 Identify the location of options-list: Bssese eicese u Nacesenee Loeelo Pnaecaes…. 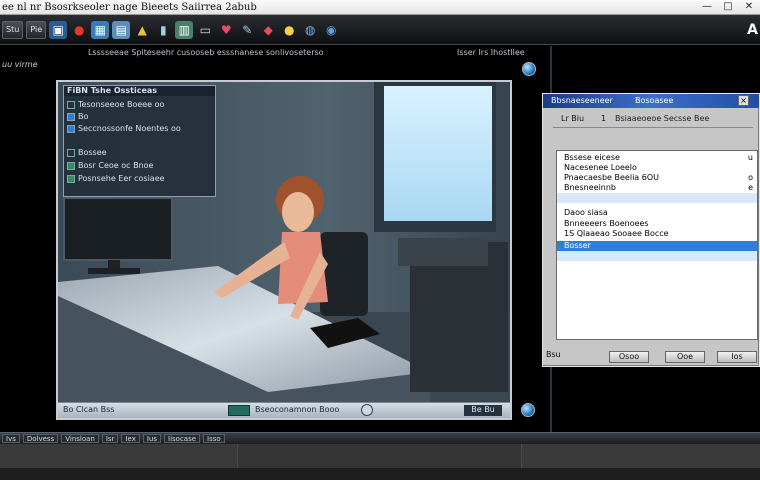
(657, 245).